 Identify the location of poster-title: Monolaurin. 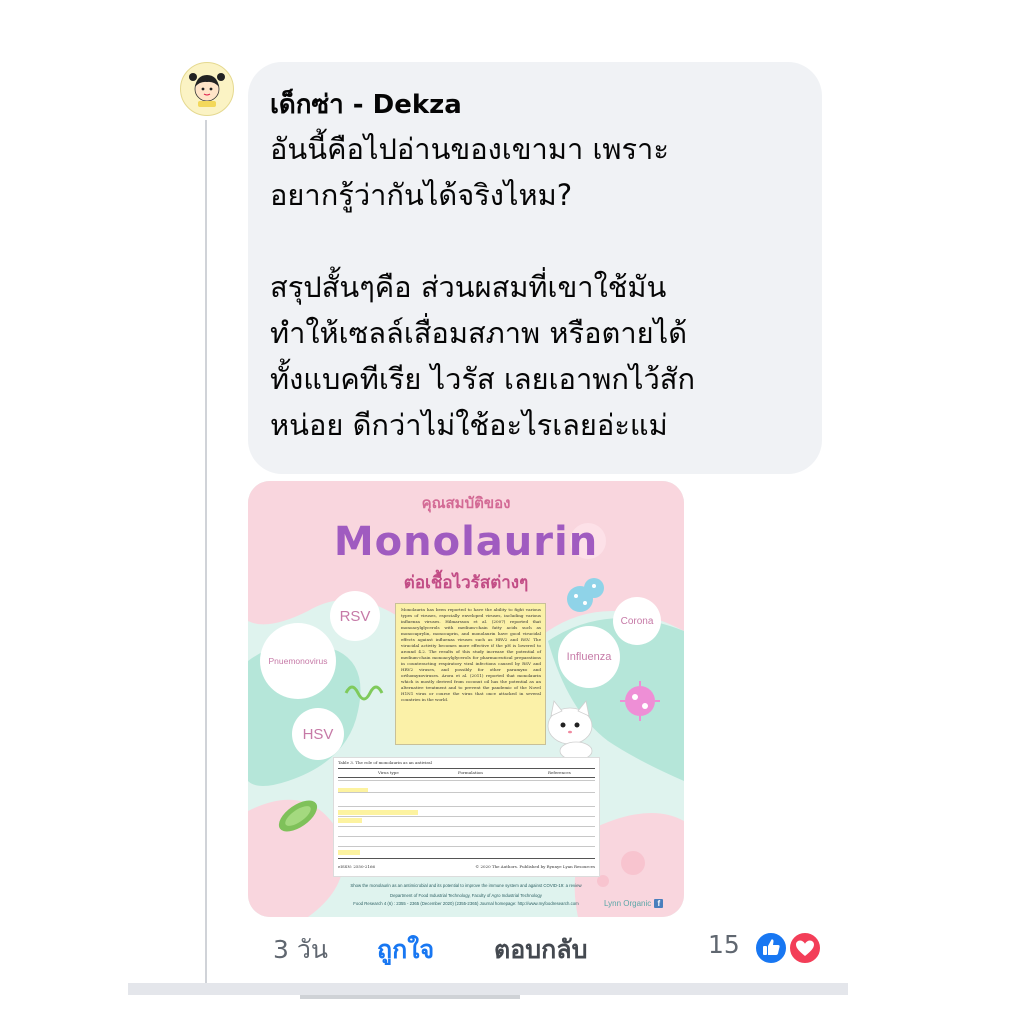
(466, 542).